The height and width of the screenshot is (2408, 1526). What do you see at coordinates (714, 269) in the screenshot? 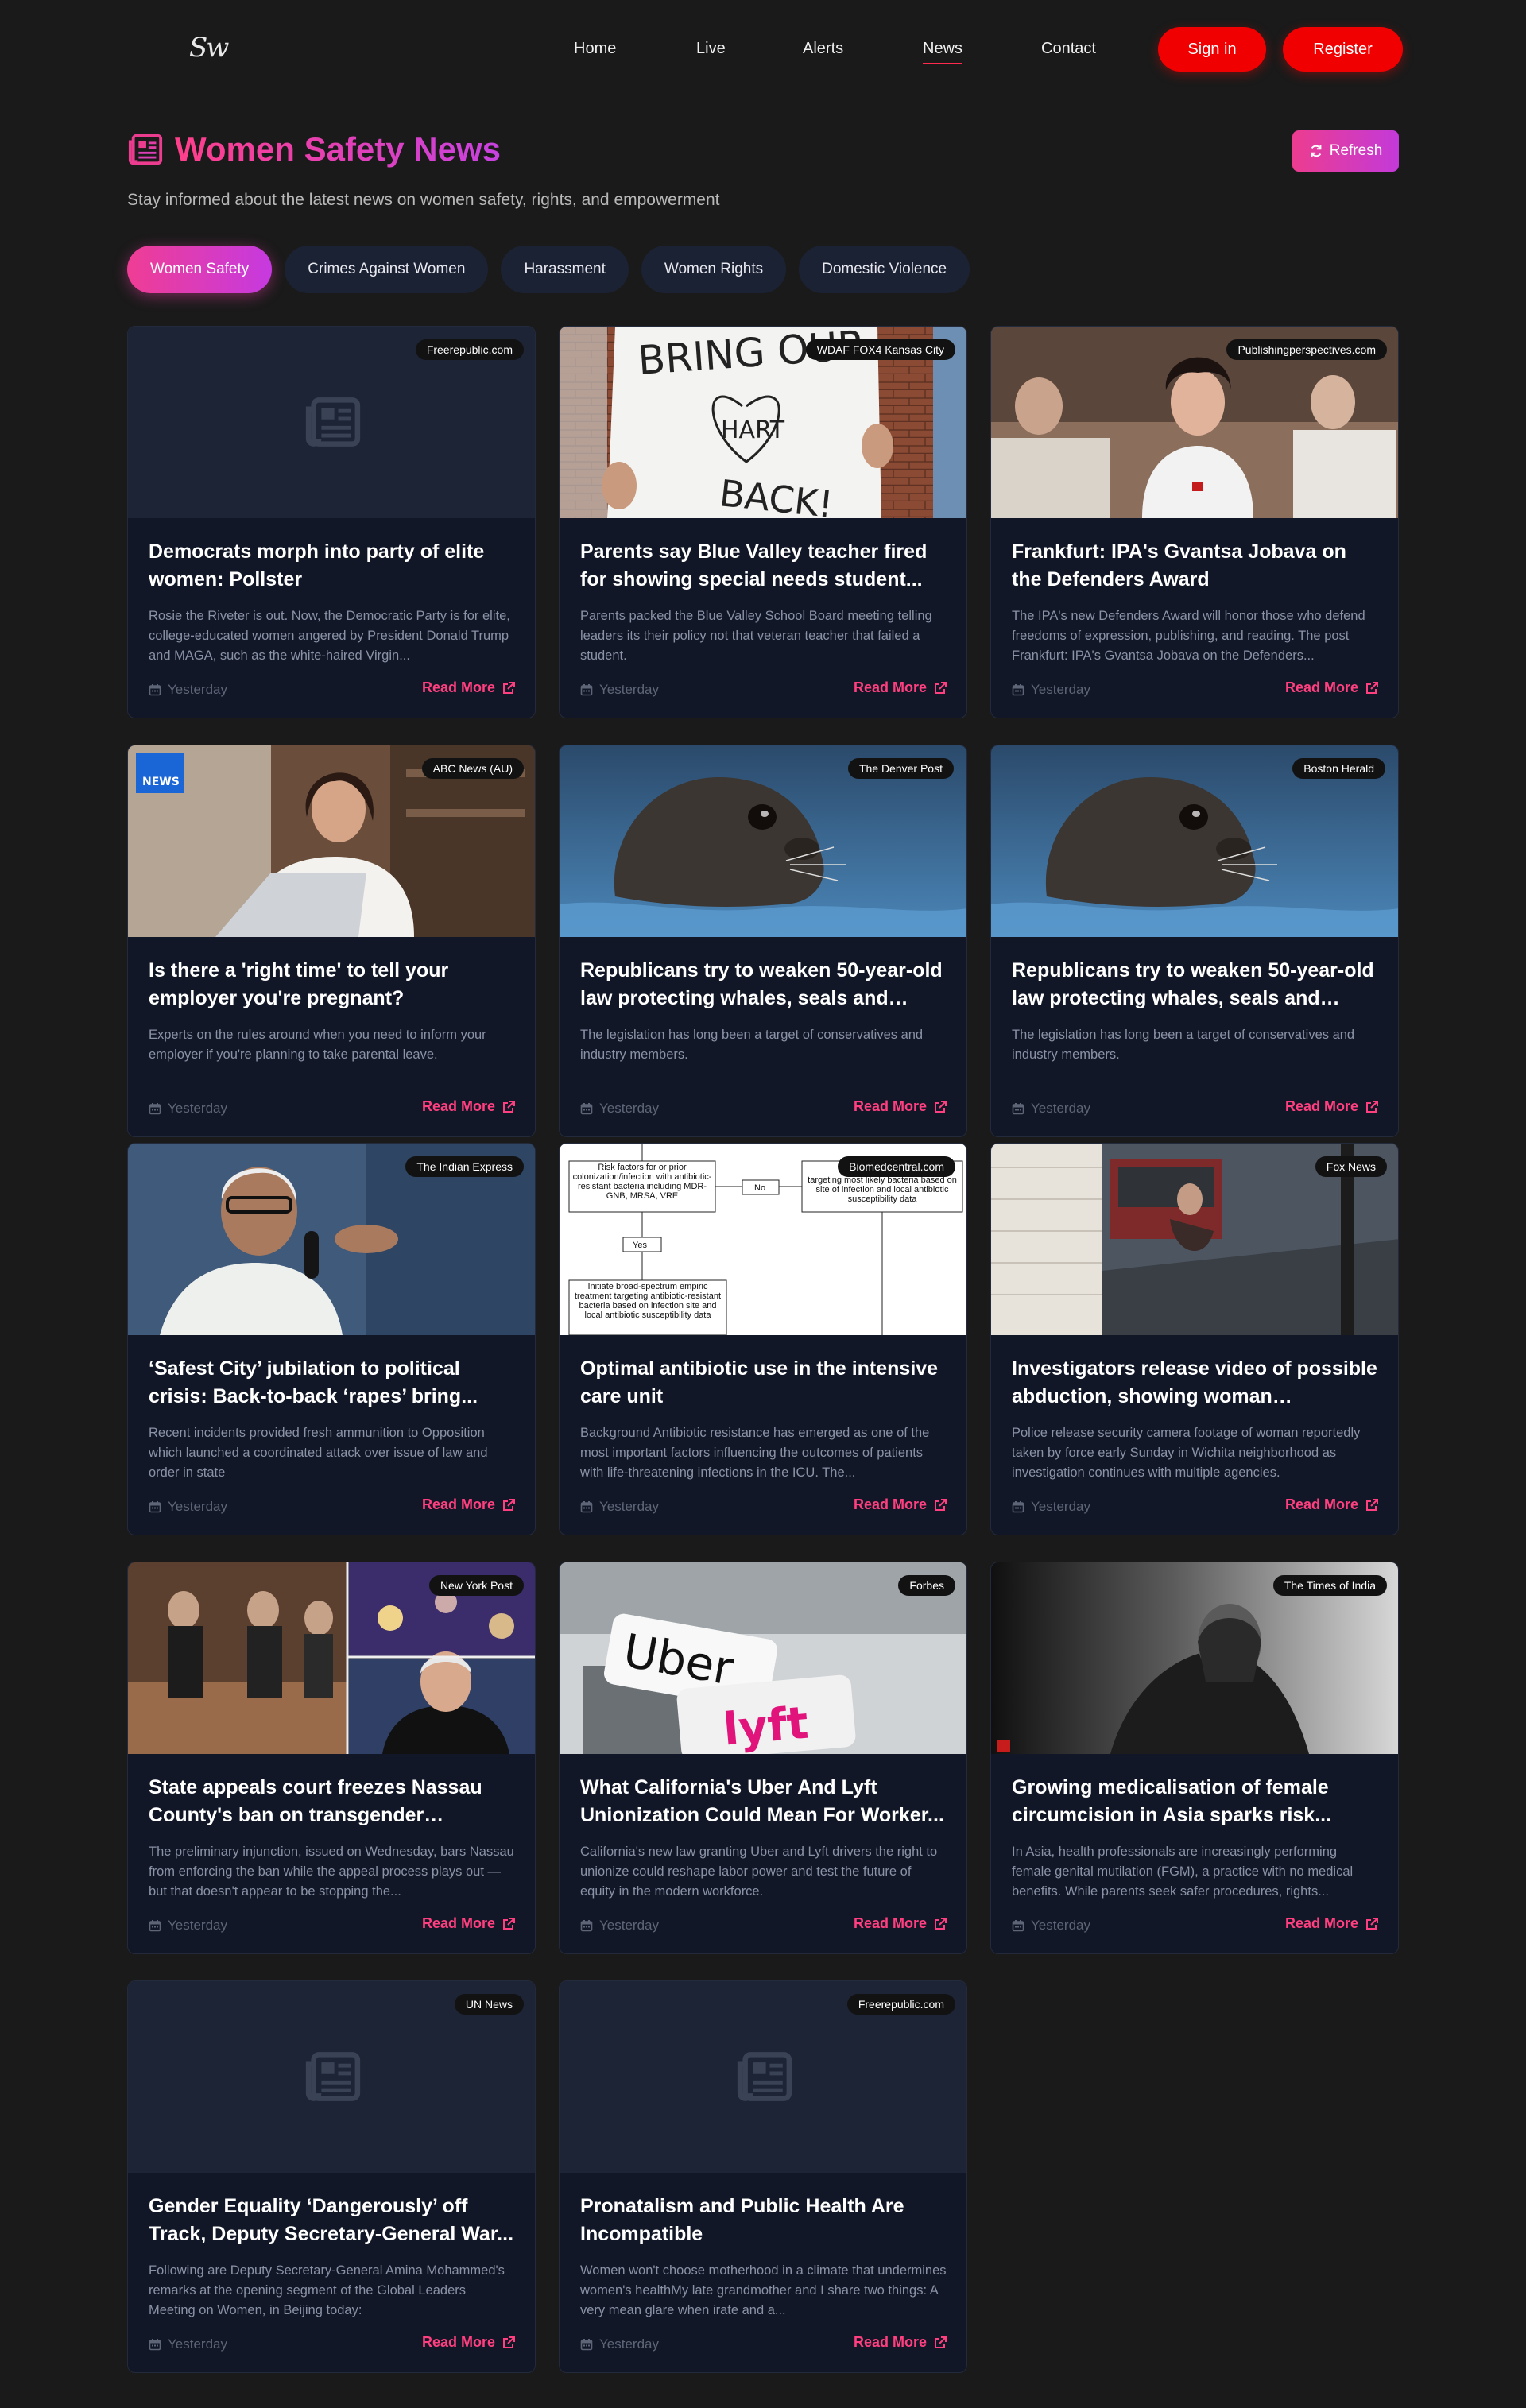
I see `tab-women-rights: Women Rights` at bounding box center [714, 269].